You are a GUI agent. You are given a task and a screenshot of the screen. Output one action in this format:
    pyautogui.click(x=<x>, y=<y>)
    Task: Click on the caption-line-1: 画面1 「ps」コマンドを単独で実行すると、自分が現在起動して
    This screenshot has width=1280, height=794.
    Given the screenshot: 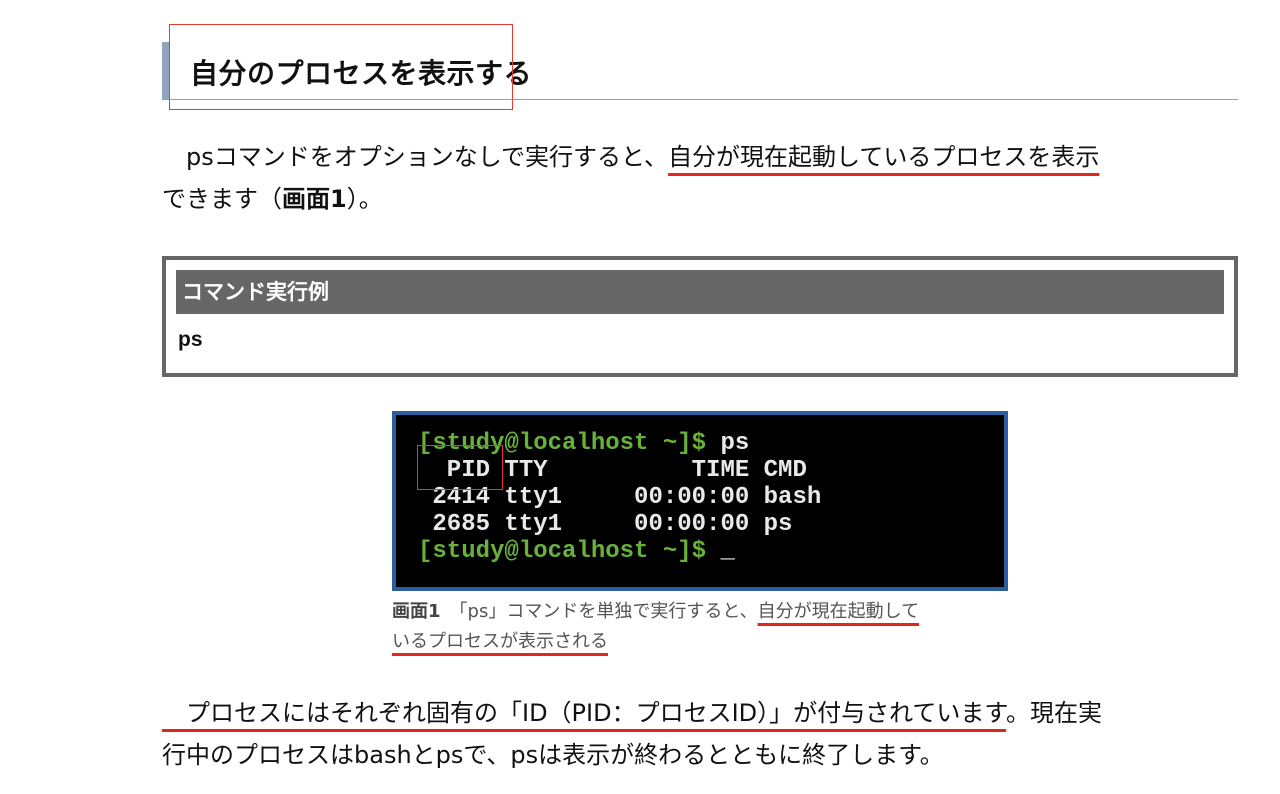 What is the action you would take?
    pyautogui.click(x=712, y=612)
    